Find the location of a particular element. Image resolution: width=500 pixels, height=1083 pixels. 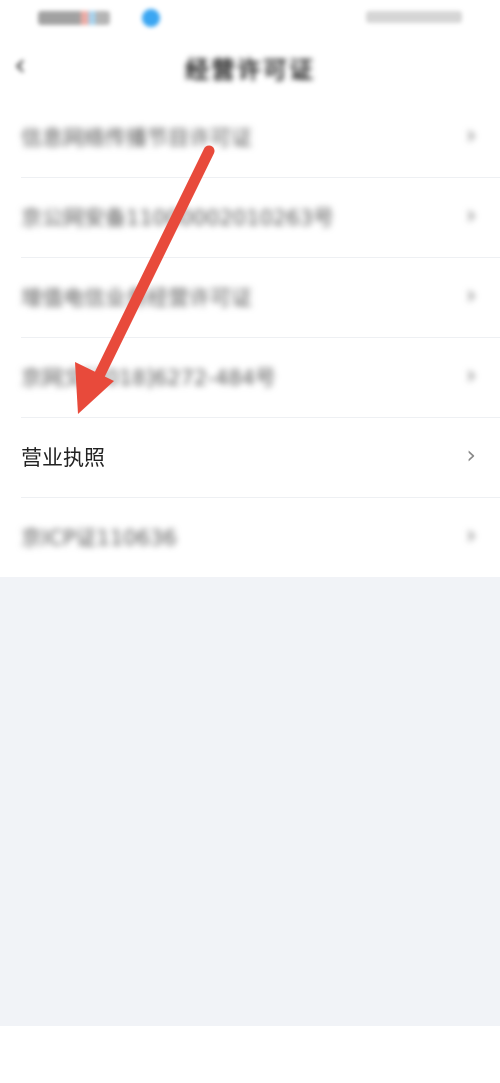

battery-icon is located at coordinates (414, 17).